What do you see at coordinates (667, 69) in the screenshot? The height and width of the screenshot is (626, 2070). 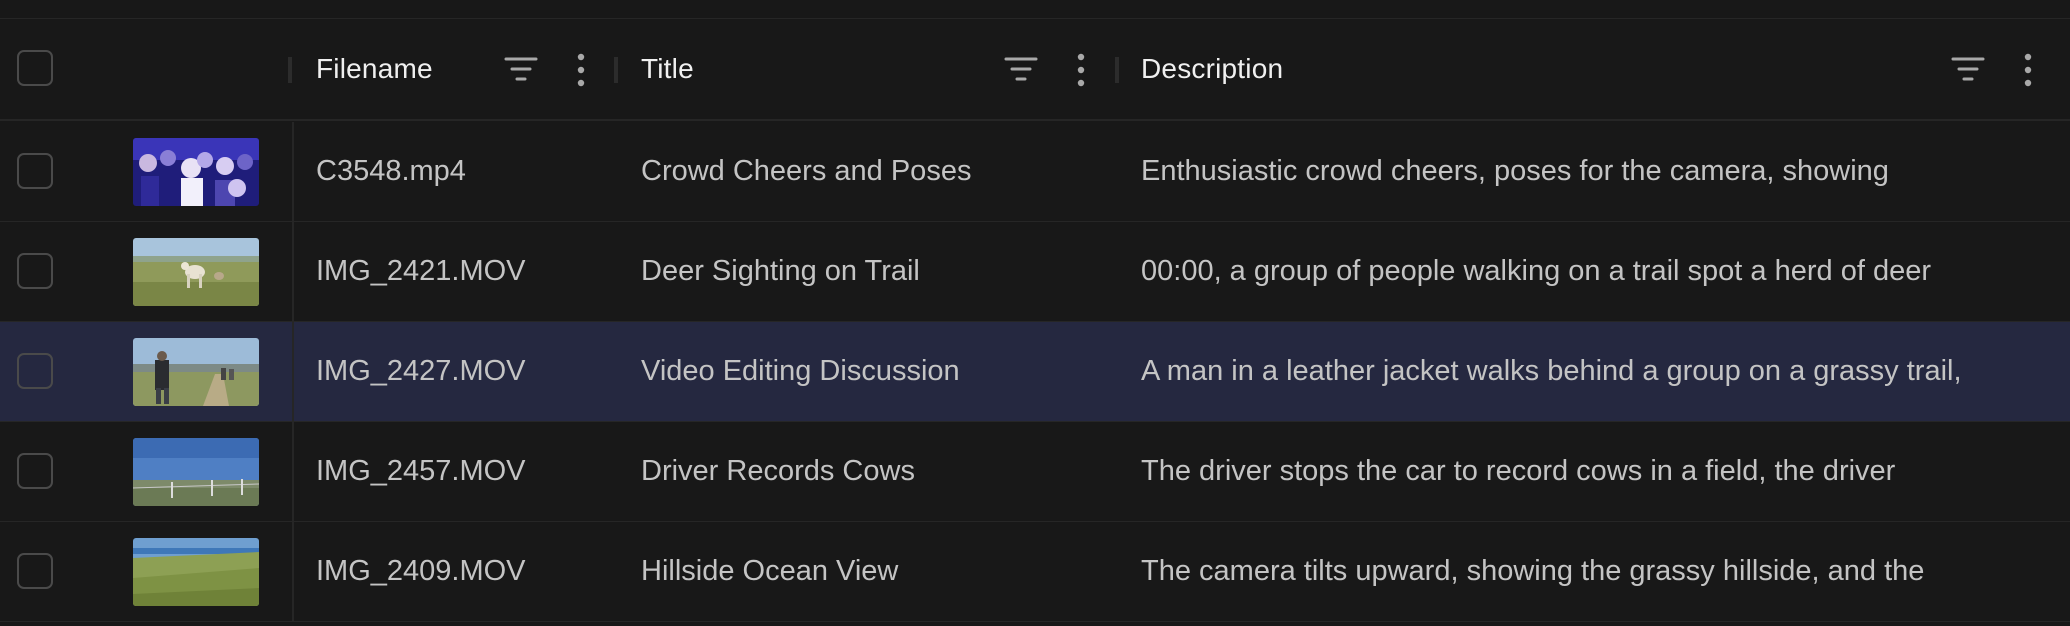 I see `column-header-title: Title` at bounding box center [667, 69].